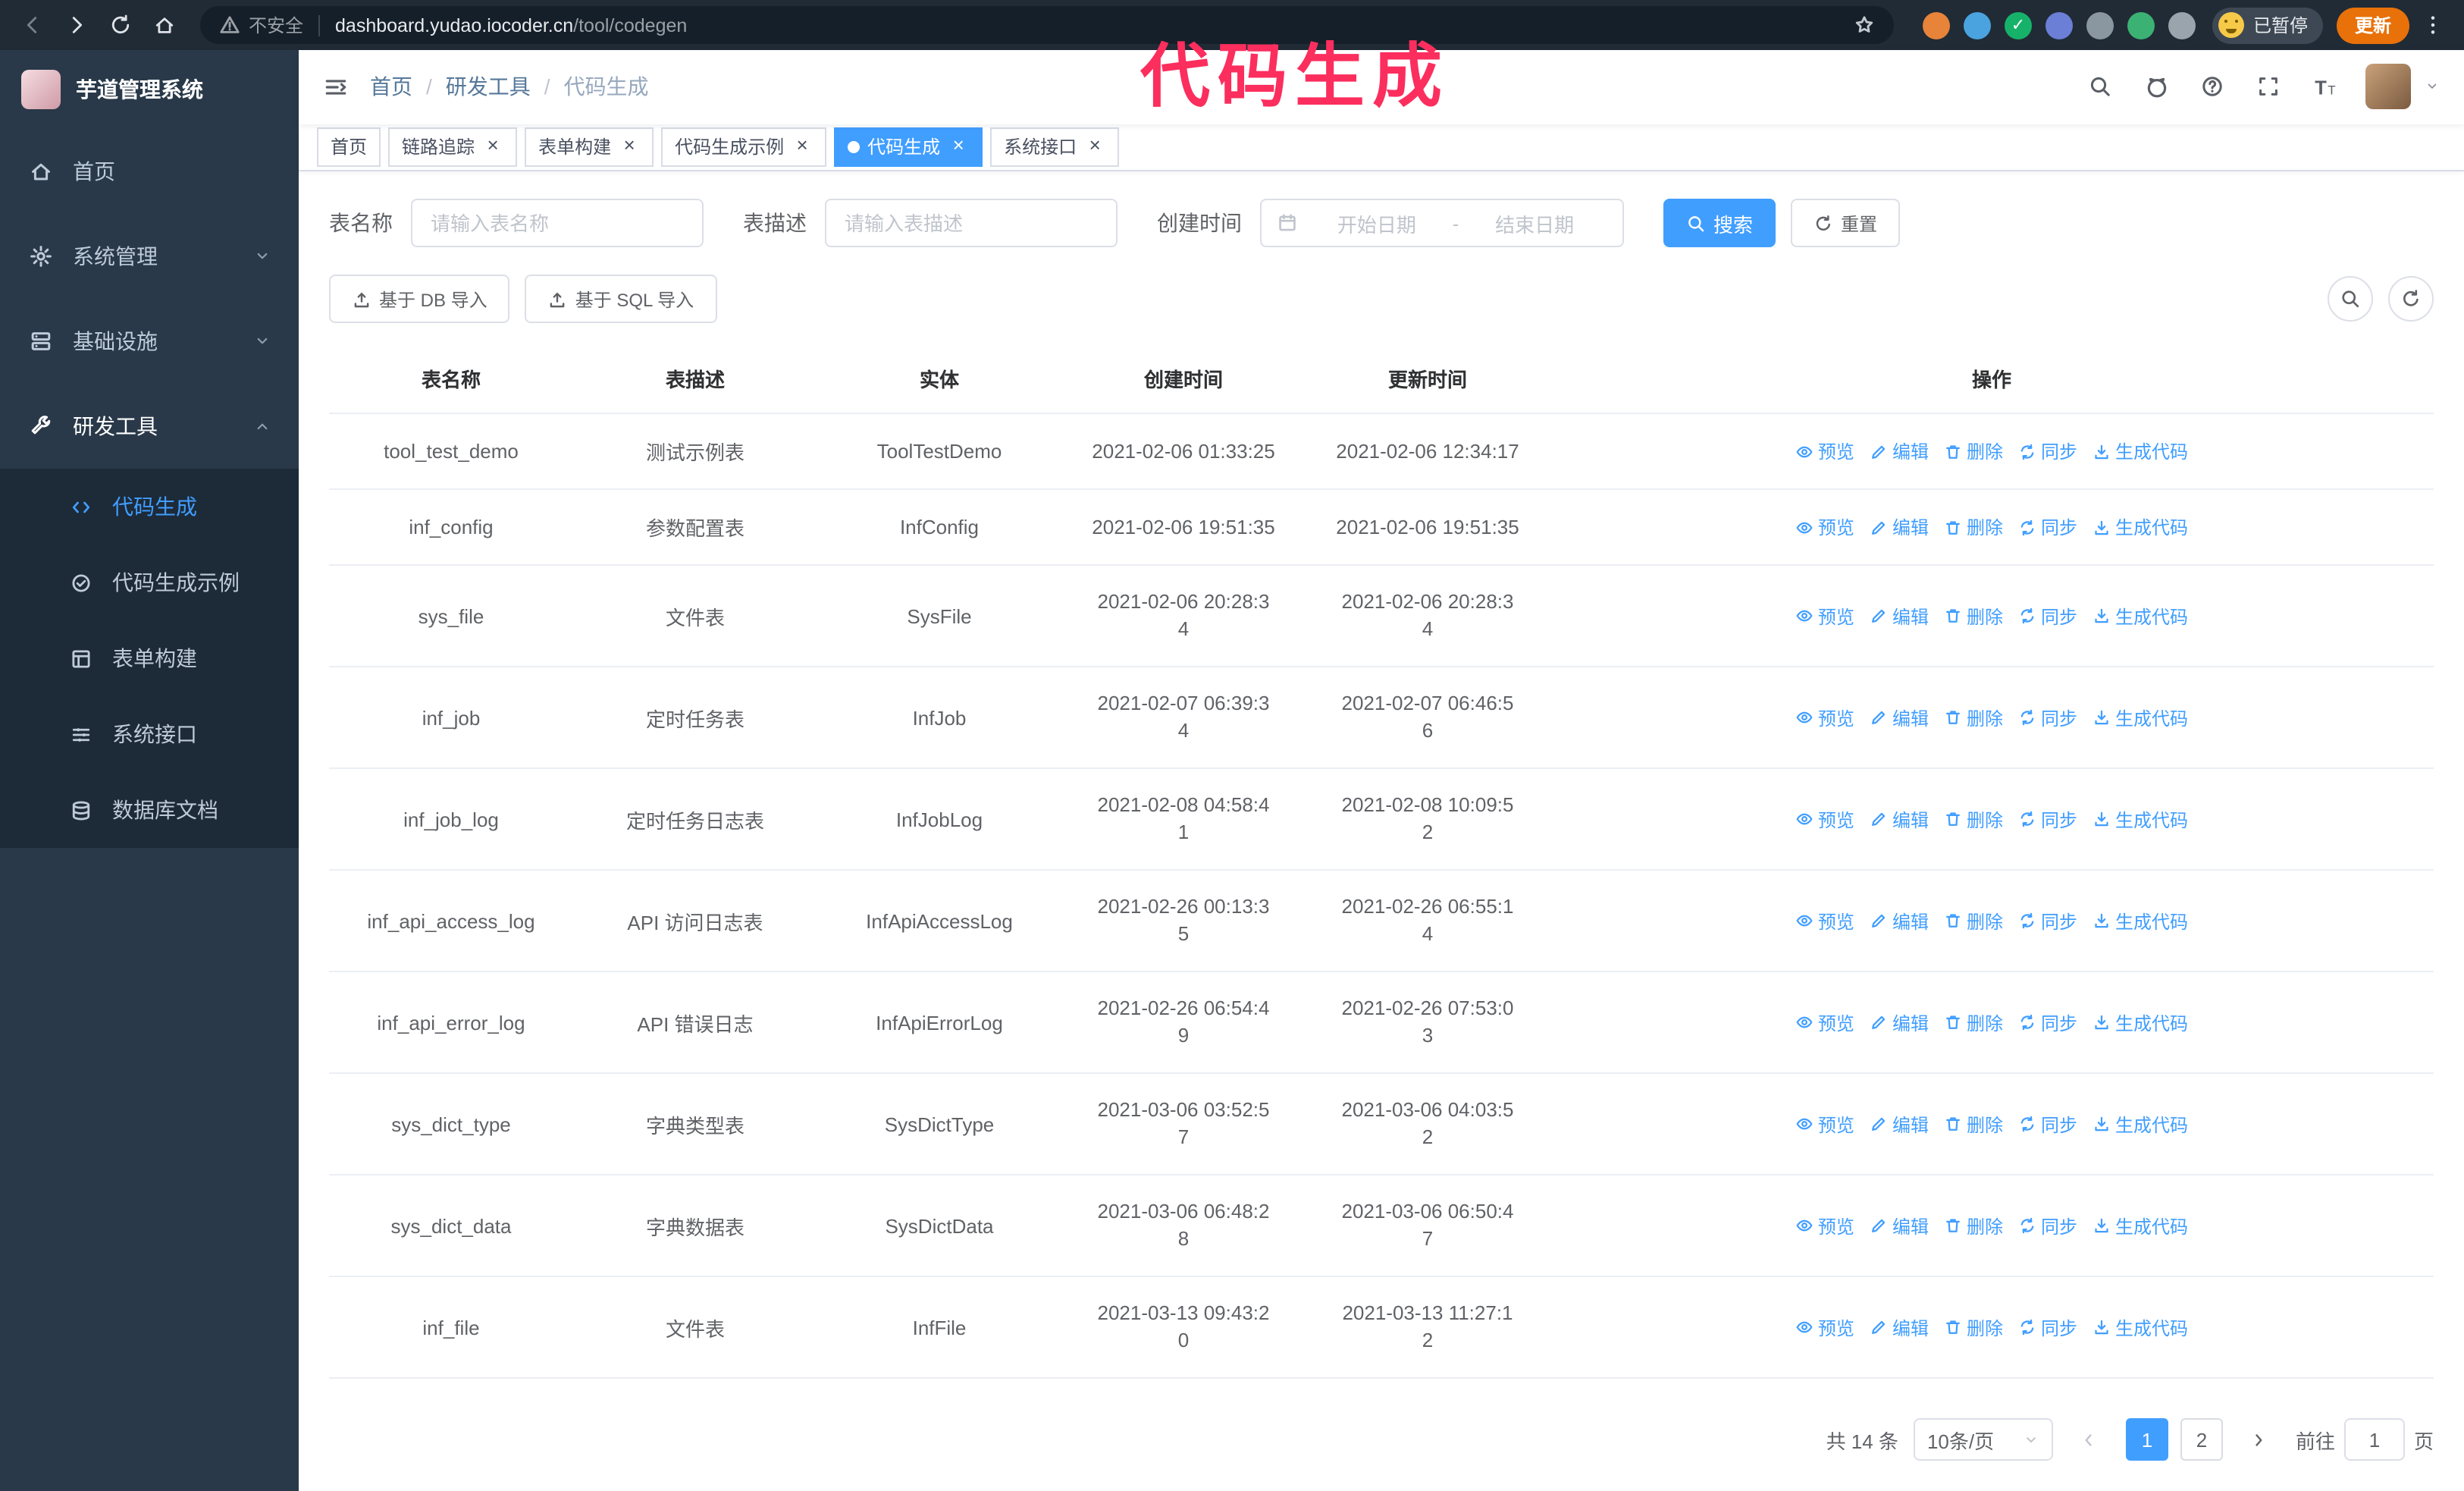 This screenshot has height=1491, width=2464. What do you see at coordinates (621, 299) in the screenshot?
I see `import-sql-button: 基于 SQL 导入` at bounding box center [621, 299].